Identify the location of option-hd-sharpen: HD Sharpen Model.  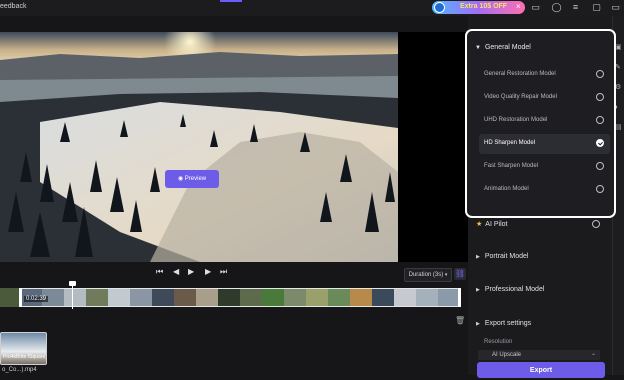
(544, 144).